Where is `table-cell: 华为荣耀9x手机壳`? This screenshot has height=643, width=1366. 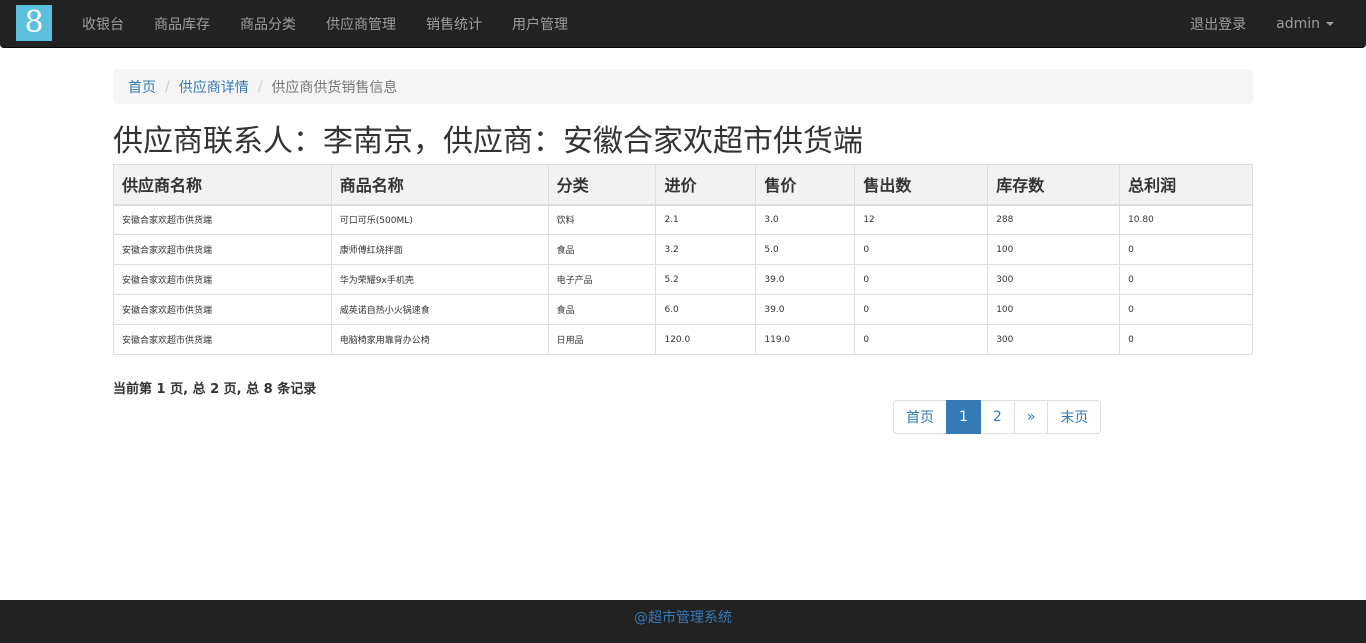
table-cell: 华为荣耀9x手机壳 is located at coordinates (439, 279).